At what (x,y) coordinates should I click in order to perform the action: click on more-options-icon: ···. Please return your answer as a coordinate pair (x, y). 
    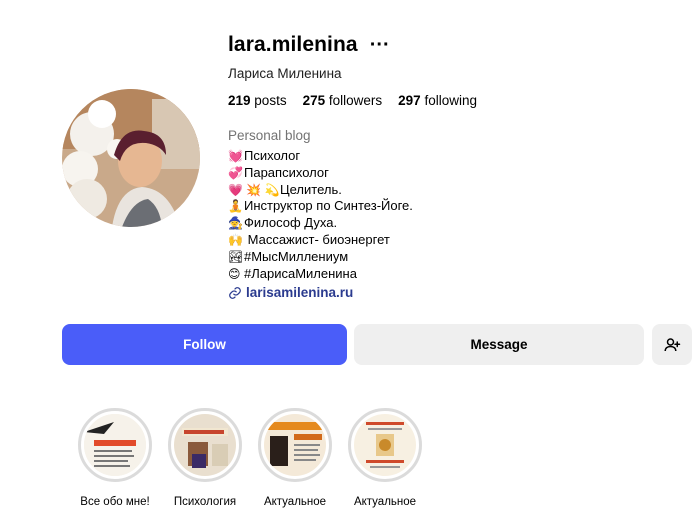
    Looking at the image, I should click on (380, 45).